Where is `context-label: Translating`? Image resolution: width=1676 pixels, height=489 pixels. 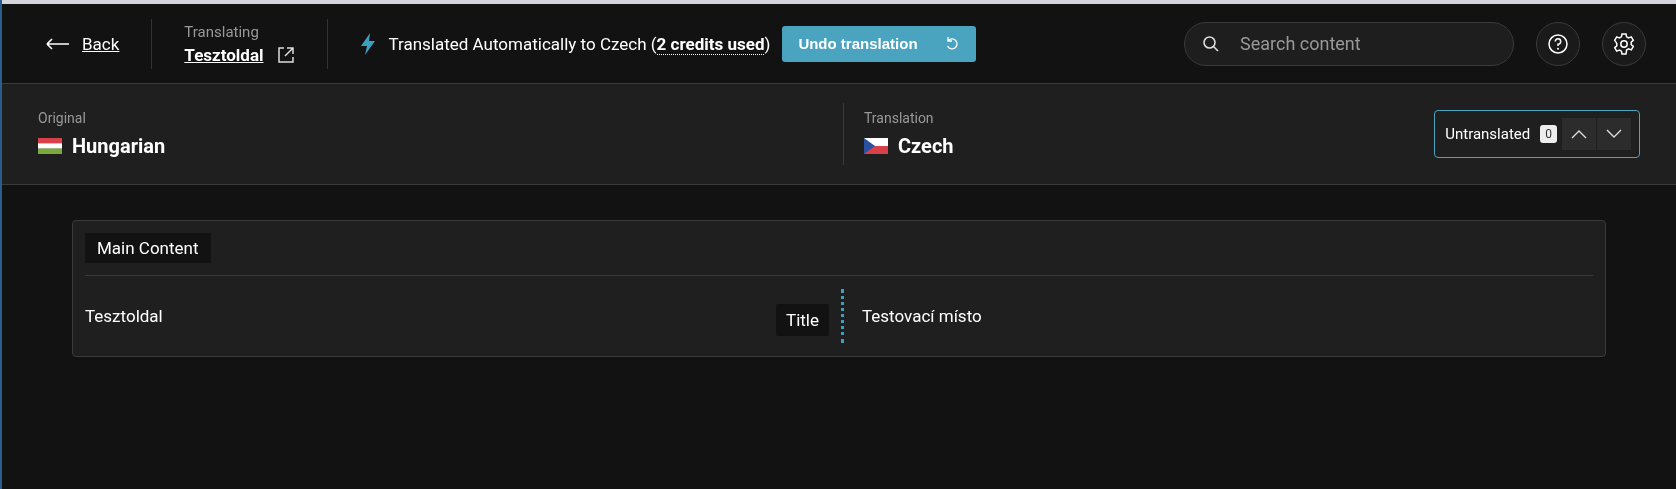
context-label: Translating is located at coordinates (222, 31).